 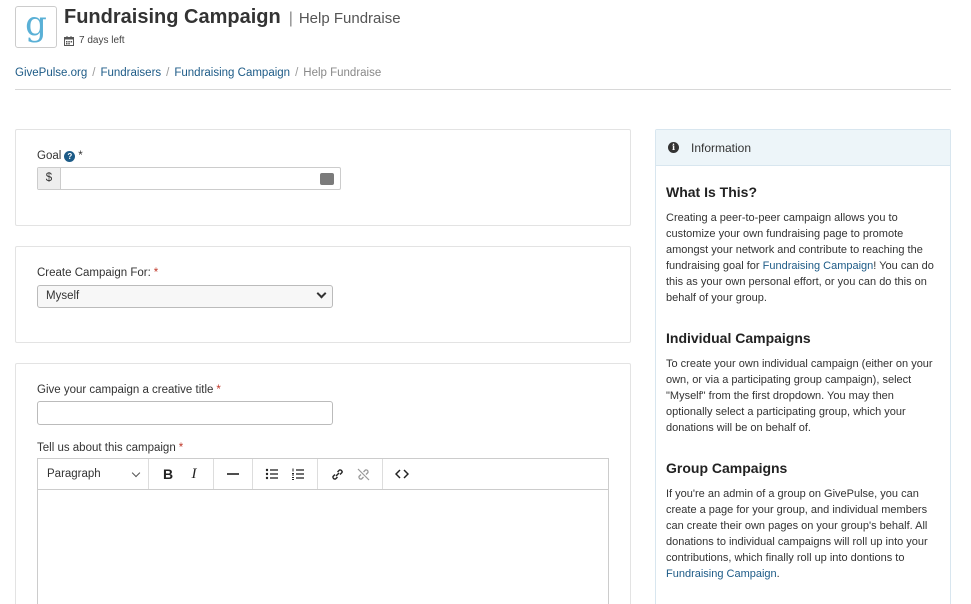 I want to click on create-for-label: Create Campaign For: *, so click(x=97, y=273).